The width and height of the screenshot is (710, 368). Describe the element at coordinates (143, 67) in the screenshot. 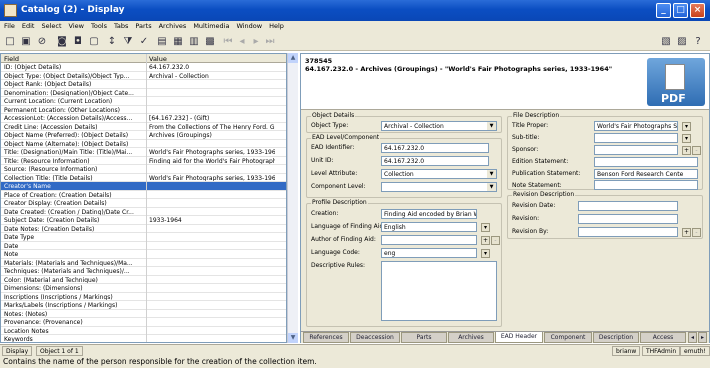

I see `table-row: ID: (Object Details) 64.167.232.0` at that location.